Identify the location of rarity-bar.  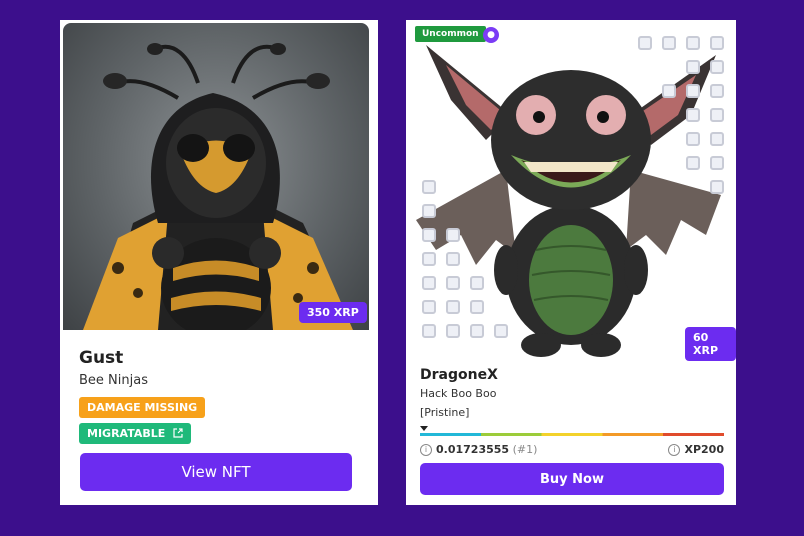
(572, 434).